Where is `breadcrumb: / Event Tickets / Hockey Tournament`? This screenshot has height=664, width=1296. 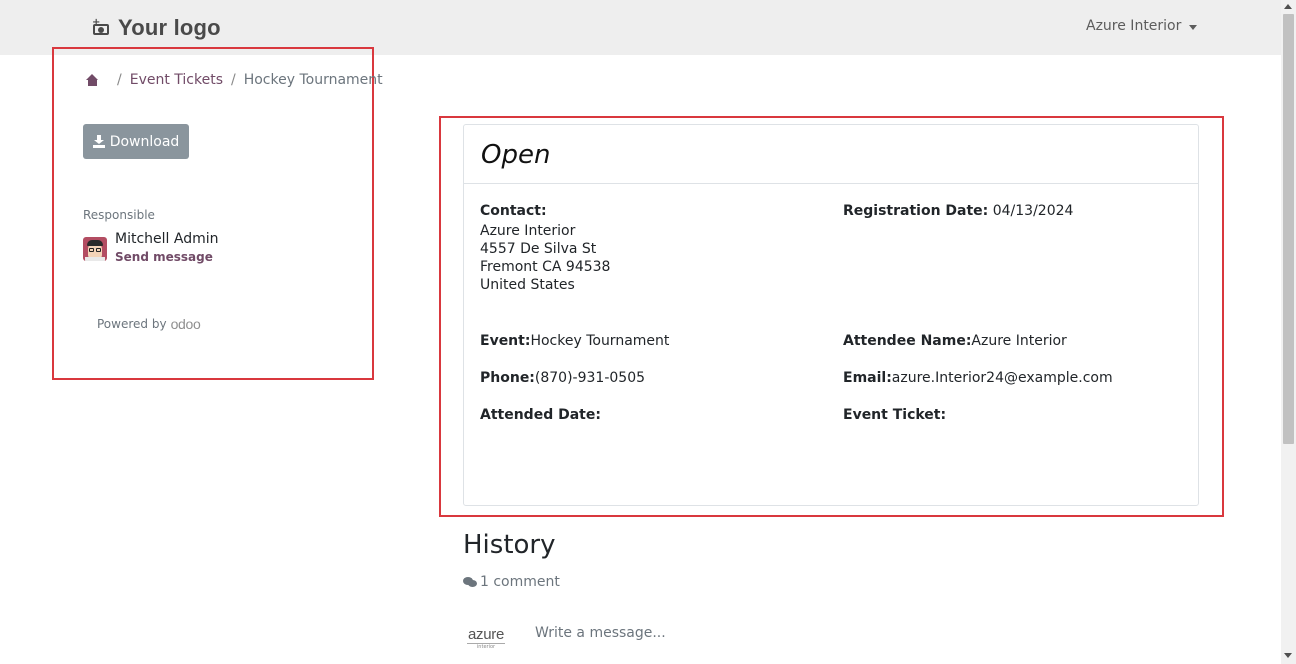 breadcrumb: / Event Tickets / Hockey Tournament is located at coordinates (234, 80).